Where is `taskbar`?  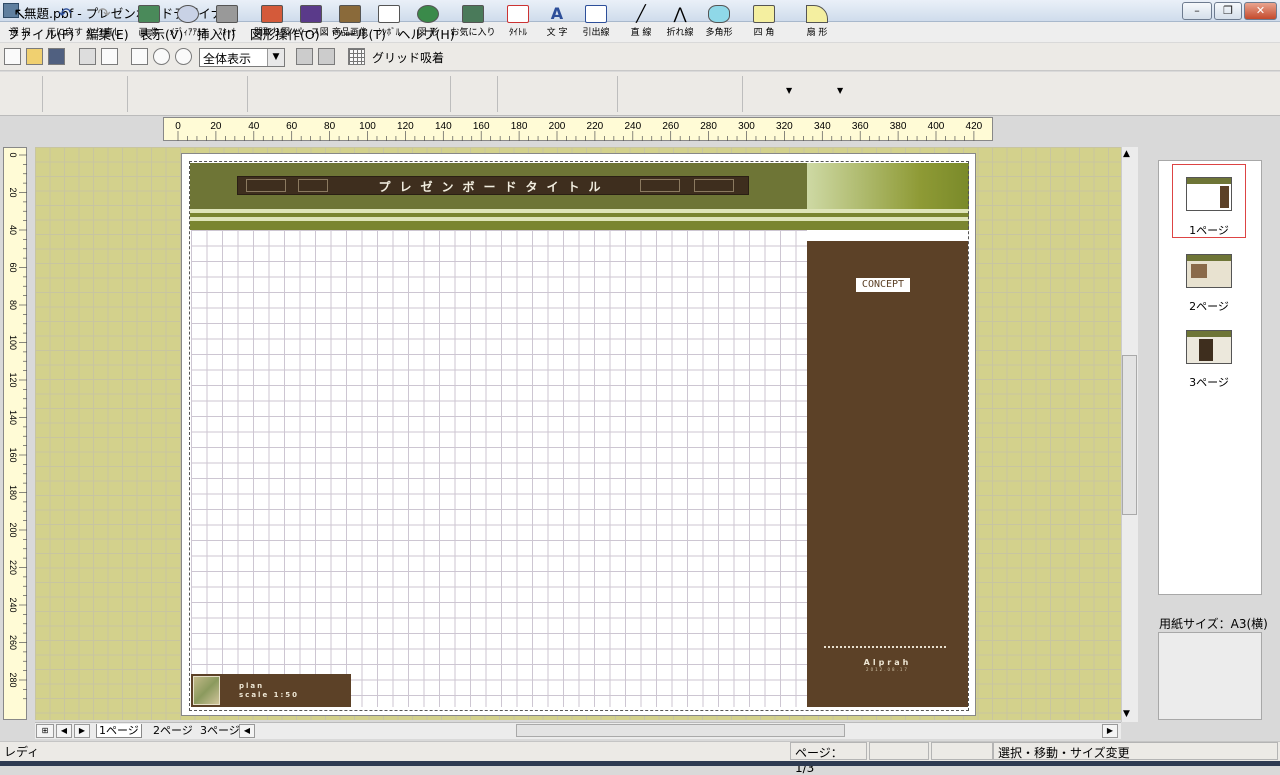 taskbar is located at coordinates (640, 763).